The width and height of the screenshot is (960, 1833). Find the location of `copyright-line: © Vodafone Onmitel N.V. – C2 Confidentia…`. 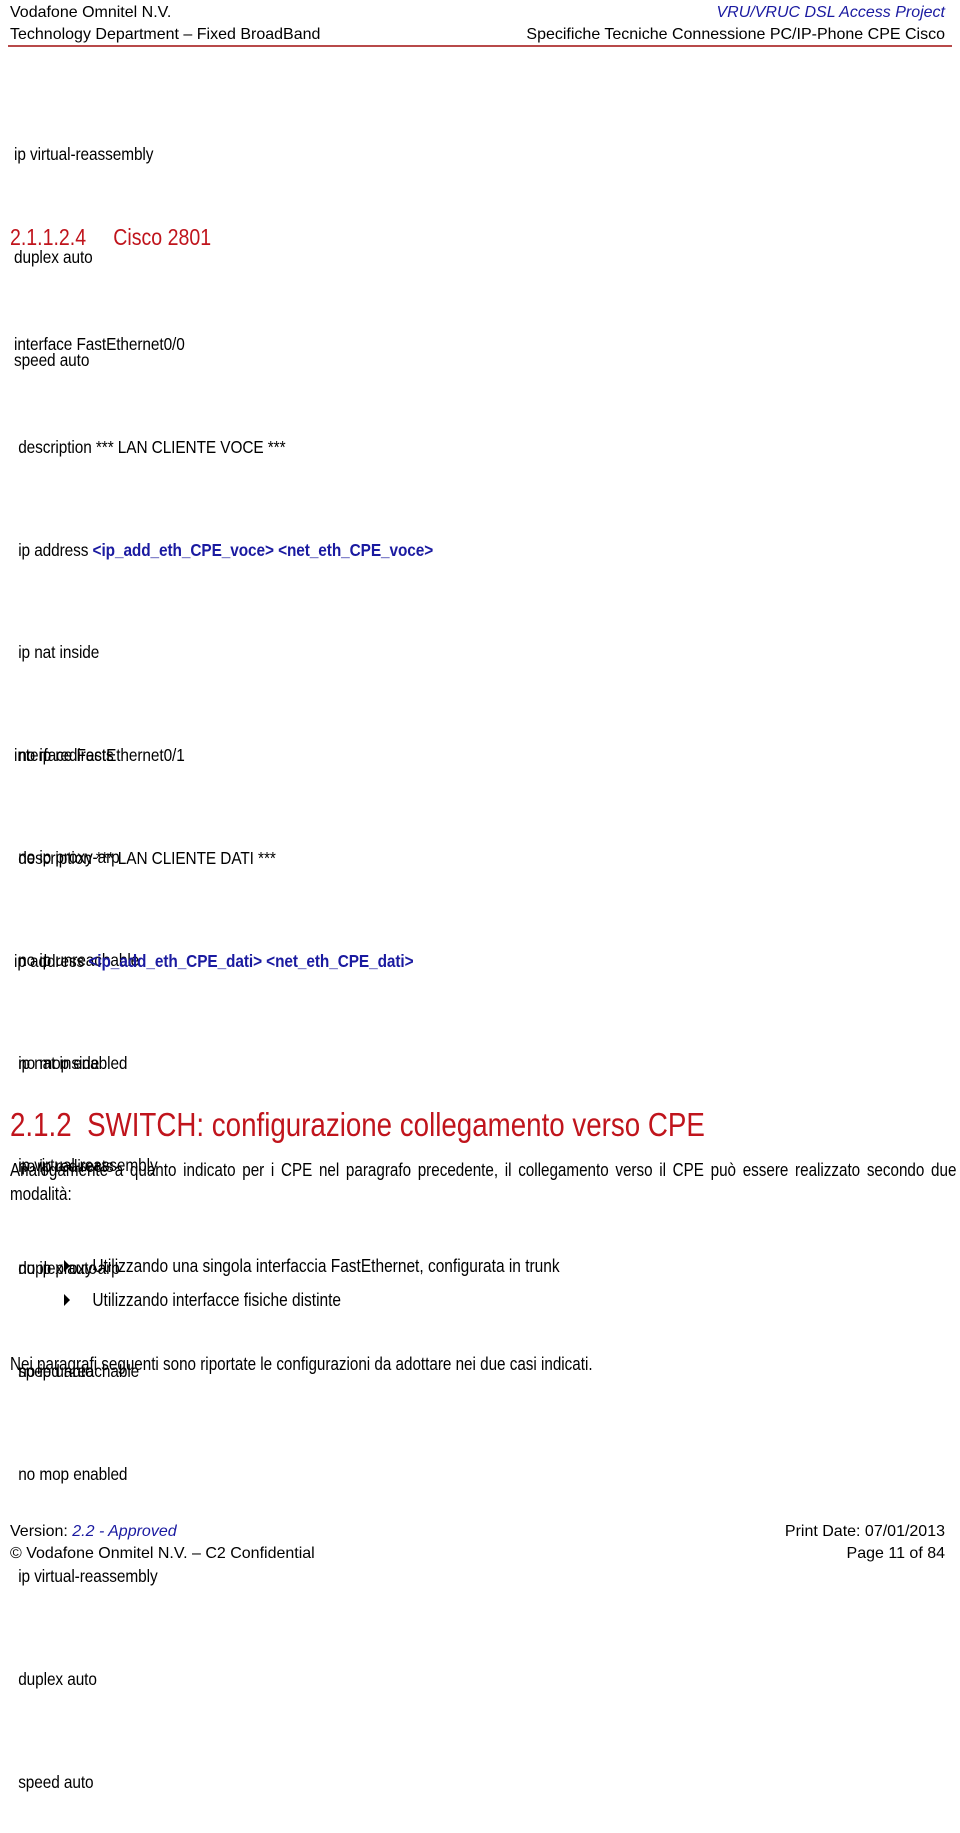

copyright-line: © Vodafone Onmitel N.V. – C2 Confidentia… is located at coordinates (162, 1553).